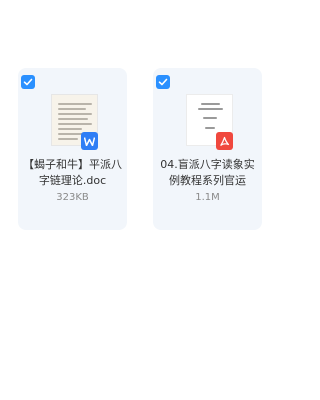  What do you see at coordinates (207, 172) in the screenshot?
I see `file-name: 04.盲派八字读象实例教程系列官运` at bounding box center [207, 172].